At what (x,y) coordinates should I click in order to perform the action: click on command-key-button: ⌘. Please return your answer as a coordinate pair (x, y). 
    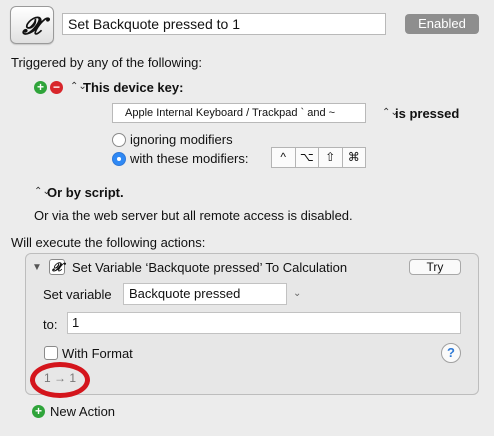
    Looking at the image, I should click on (353, 157).